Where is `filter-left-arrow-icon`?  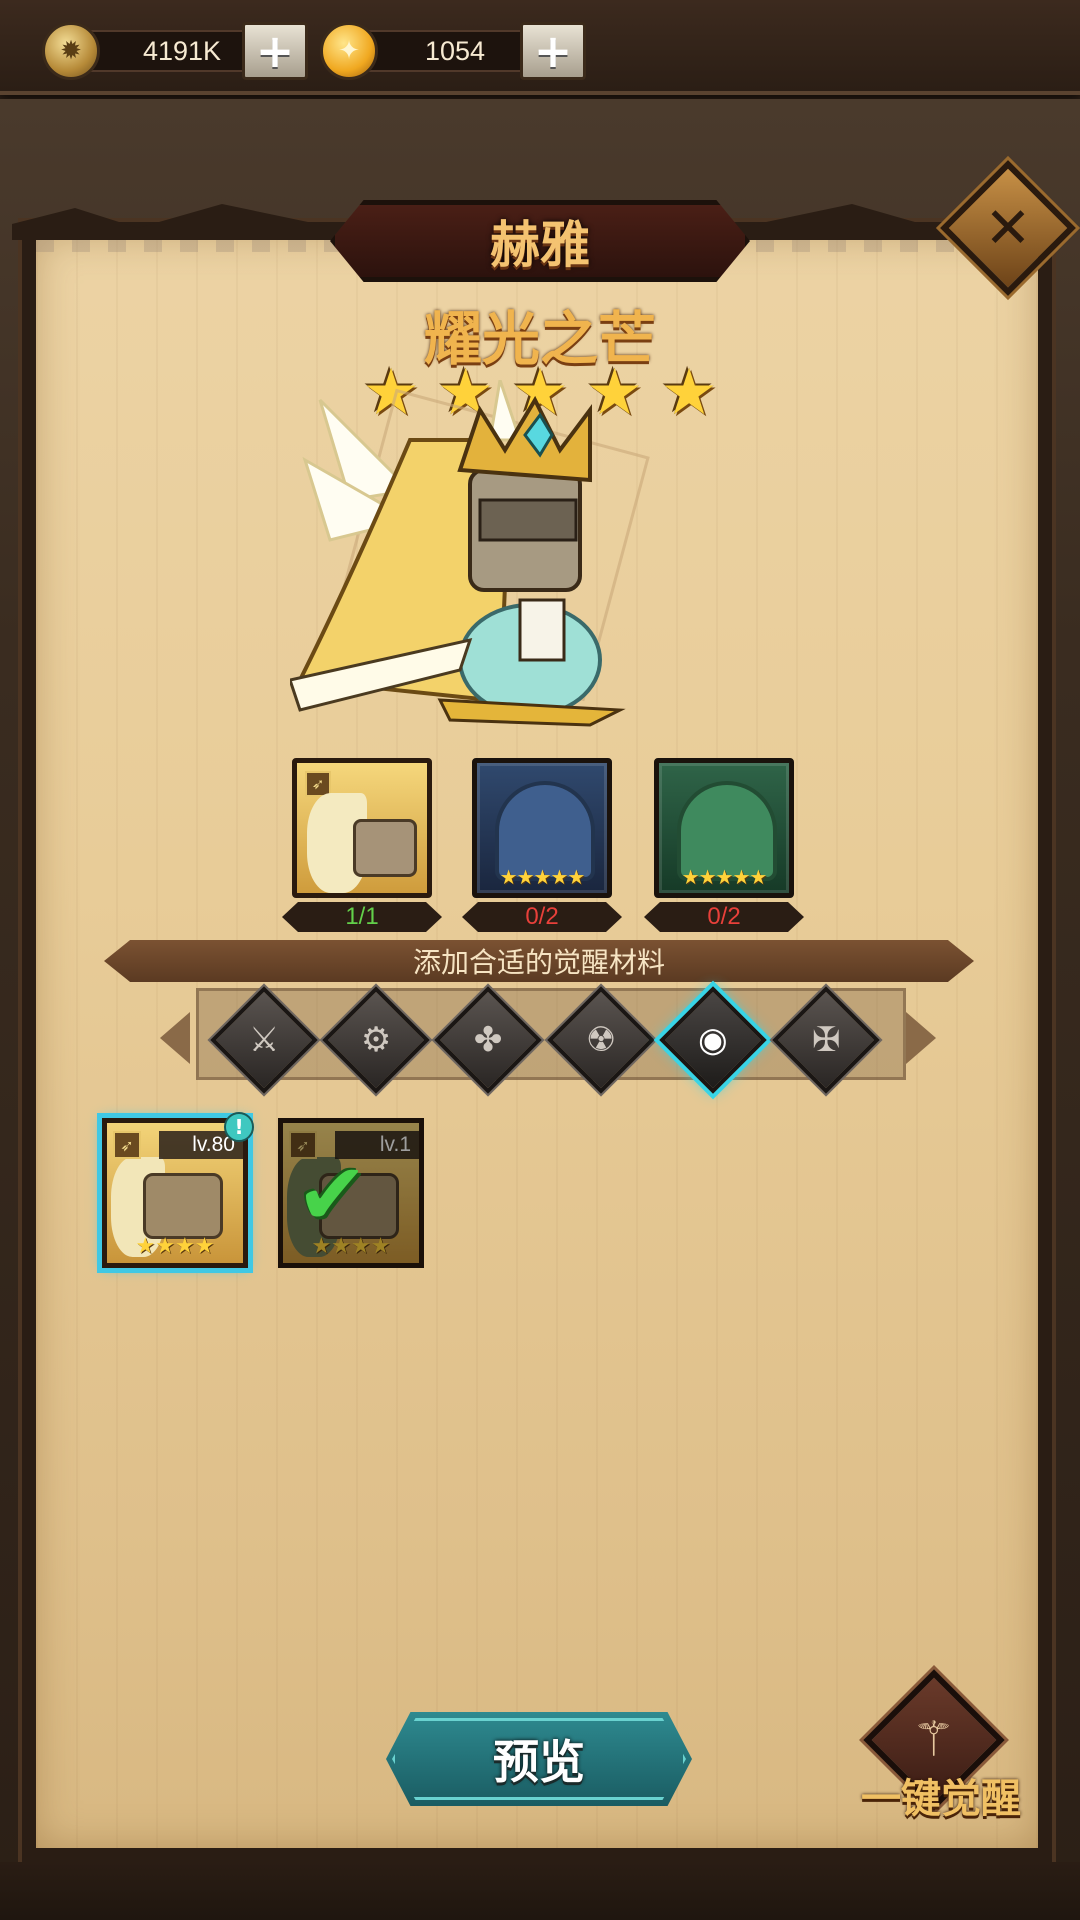 filter-left-arrow-icon is located at coordinates (175, 1038).